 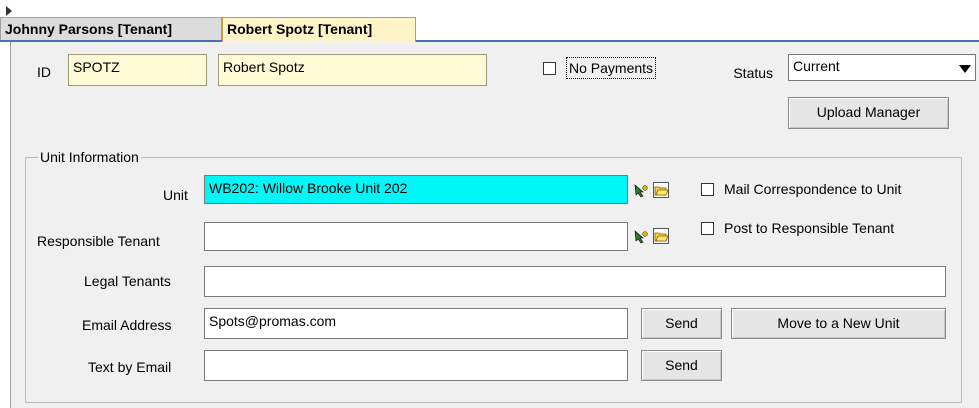 I want to click on upload-manager-button: Upload Manager, so click(x=868, y=113).